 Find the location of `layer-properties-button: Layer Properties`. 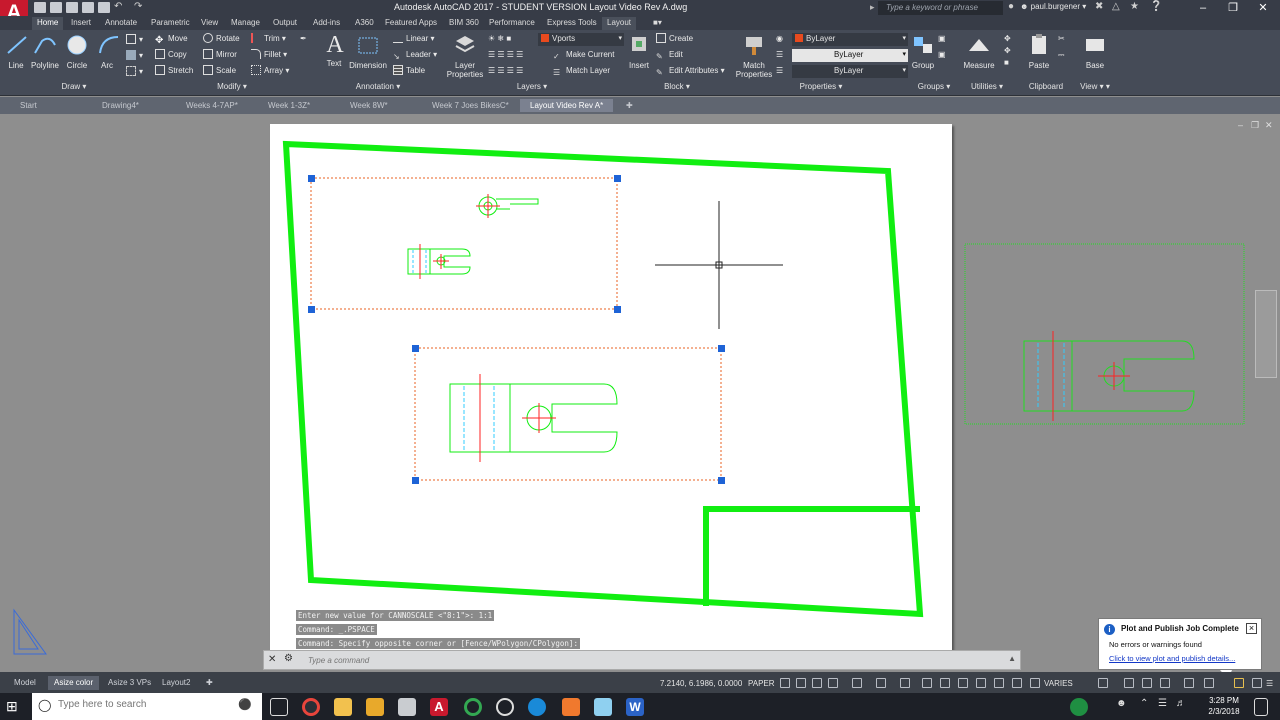

layer-properties-button: Layer Properties is located at coordinates (465, 56).